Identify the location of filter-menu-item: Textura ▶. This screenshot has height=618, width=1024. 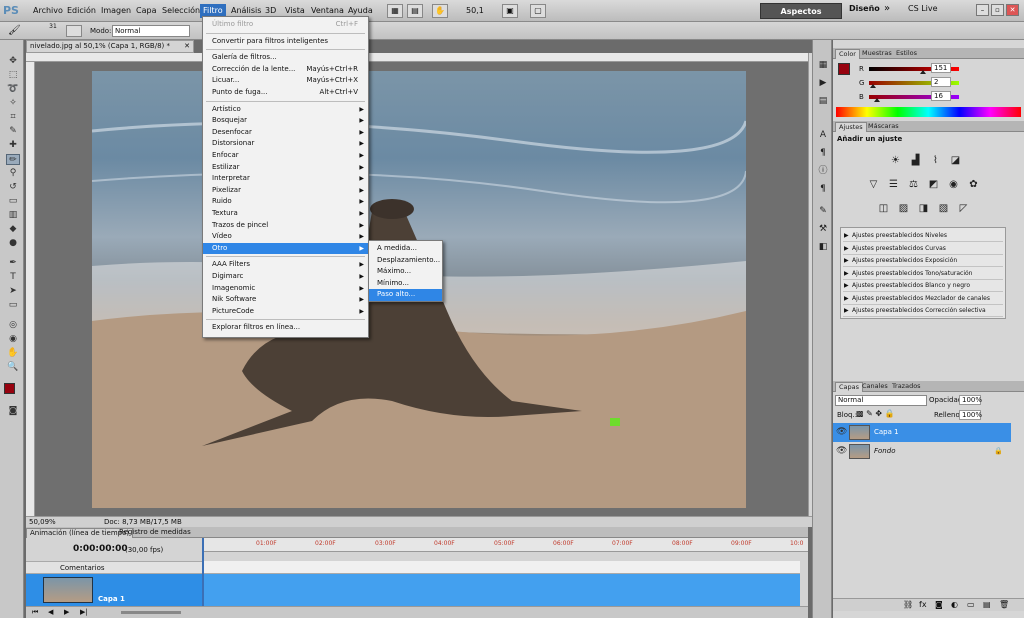
(285, 214).